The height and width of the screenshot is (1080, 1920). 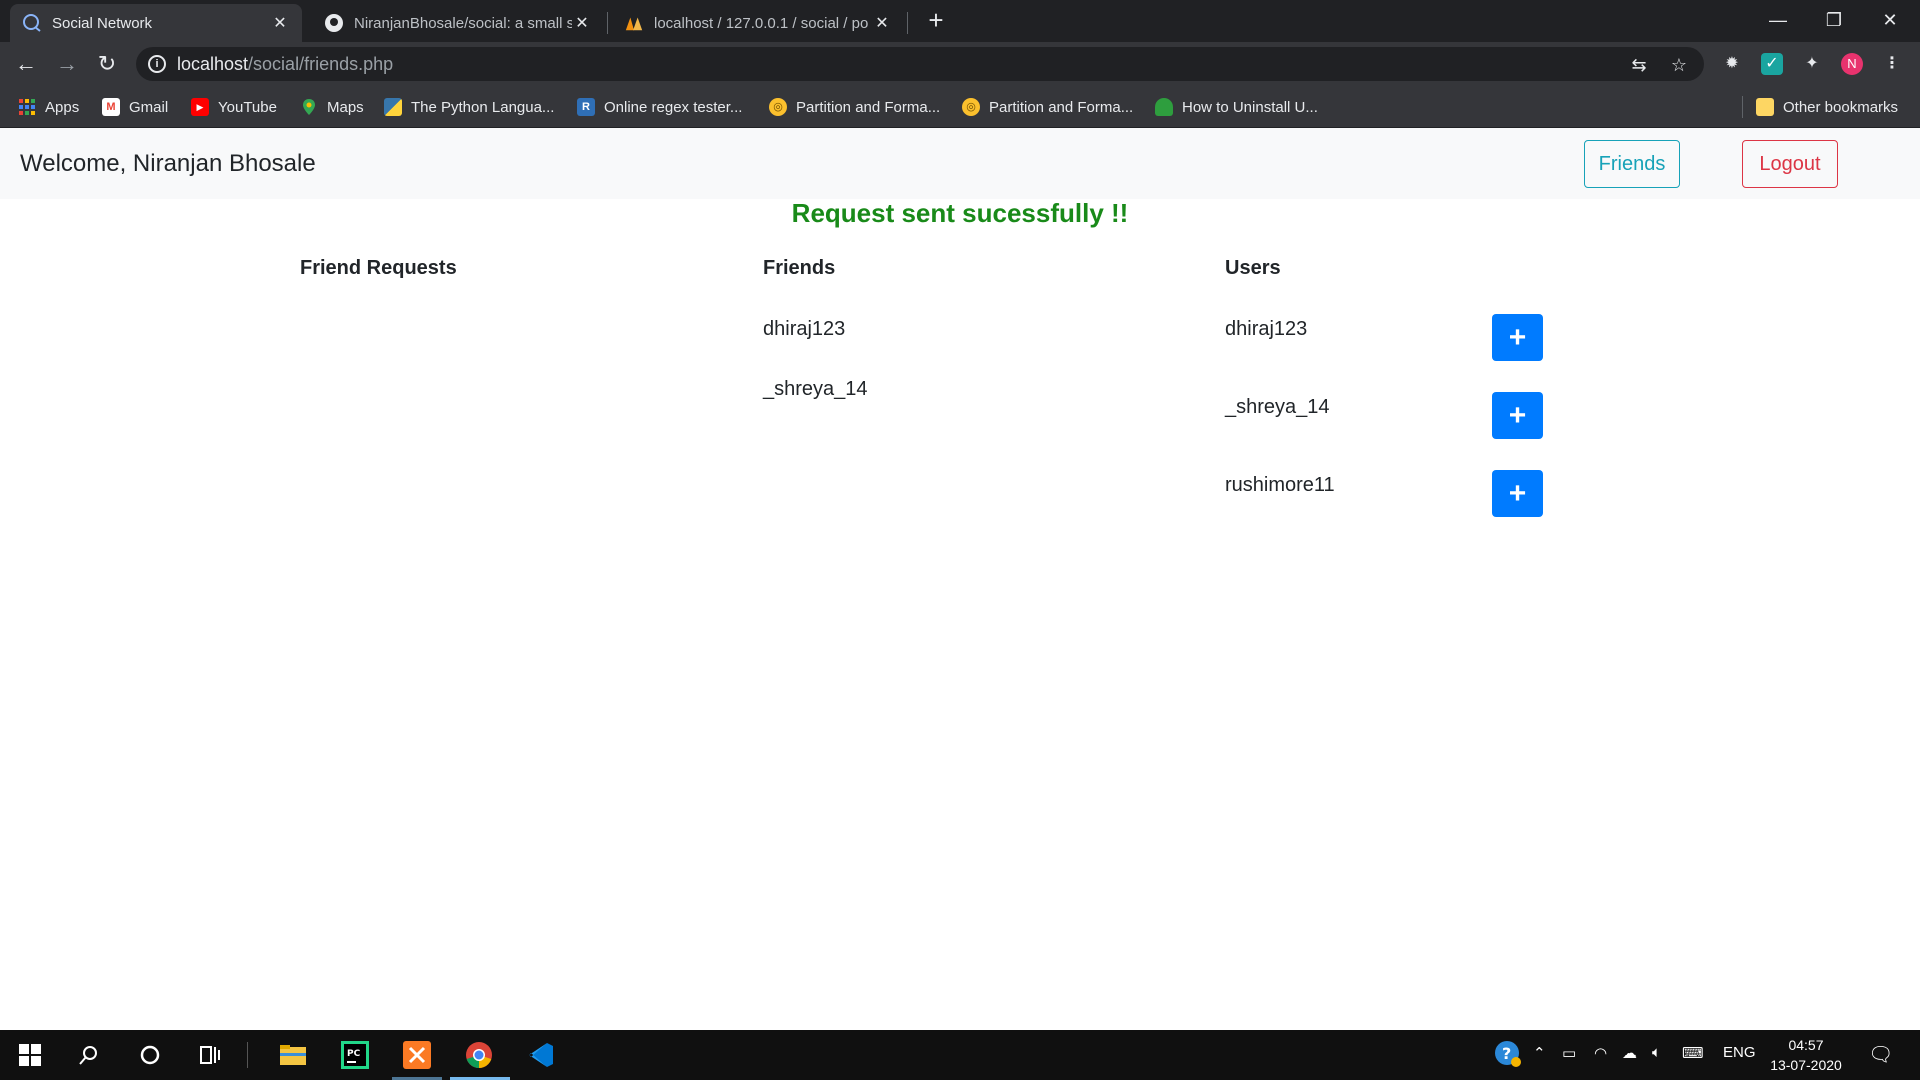 I want to click on notification-icon: 🗨︎, so click(x=1880, y=1054).